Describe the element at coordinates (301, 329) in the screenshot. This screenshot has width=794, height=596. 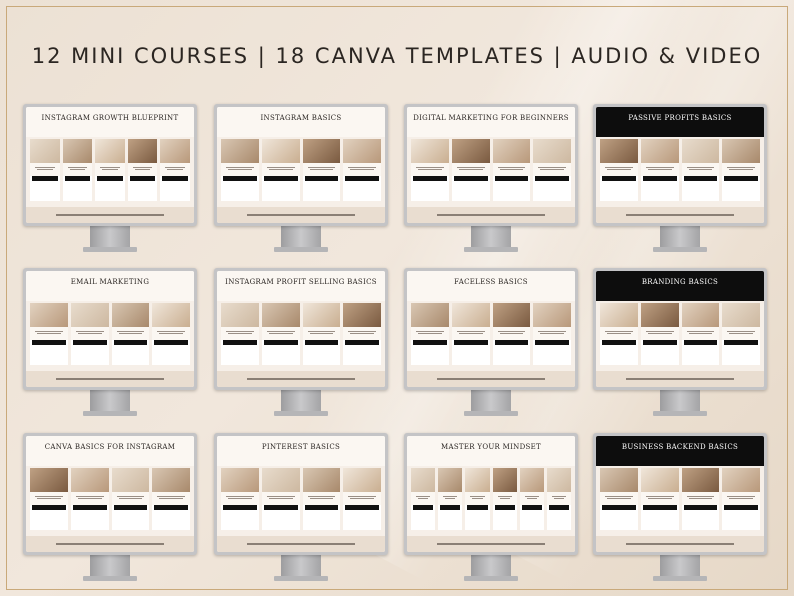
I see `monitor-screen: INSTAGRAM PROFIT SELLING BASICS` at that location.